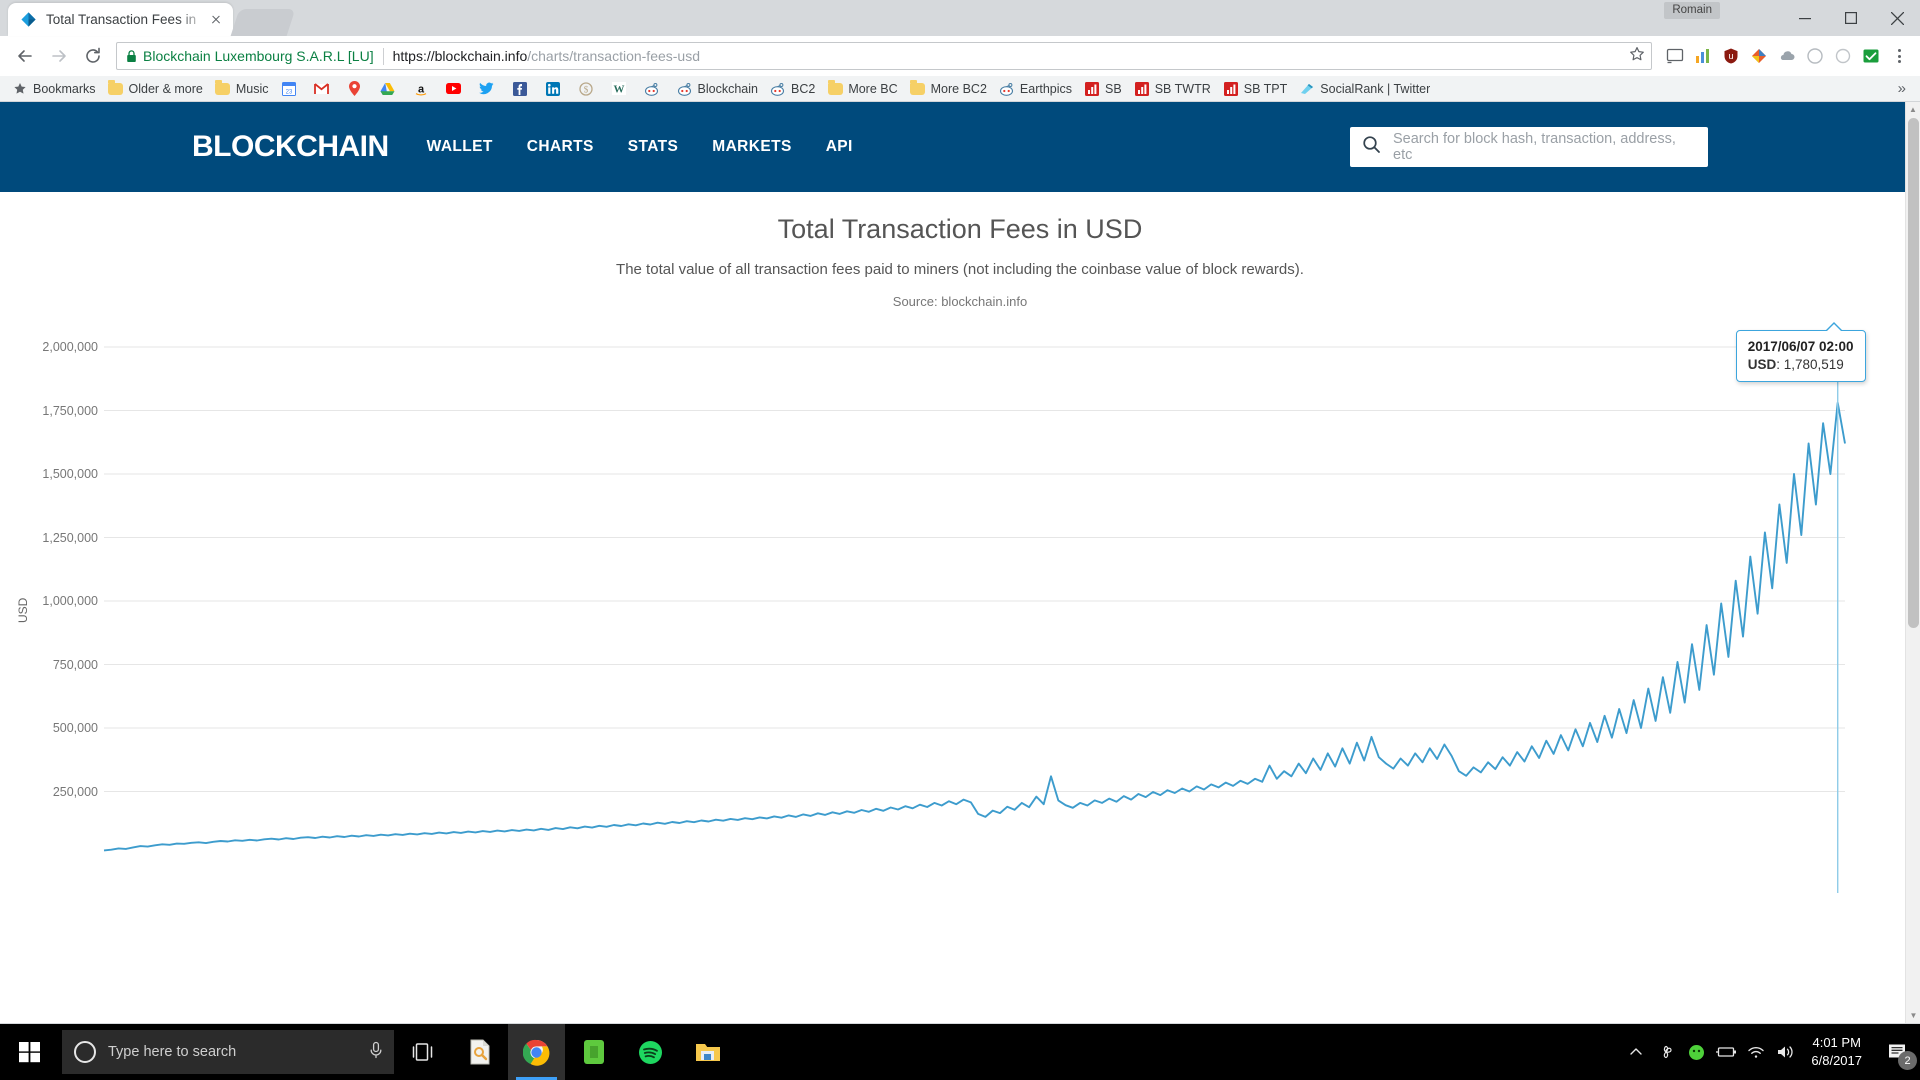  I want to click on cortana-search-box: Type here to search, so click(228, 1052).